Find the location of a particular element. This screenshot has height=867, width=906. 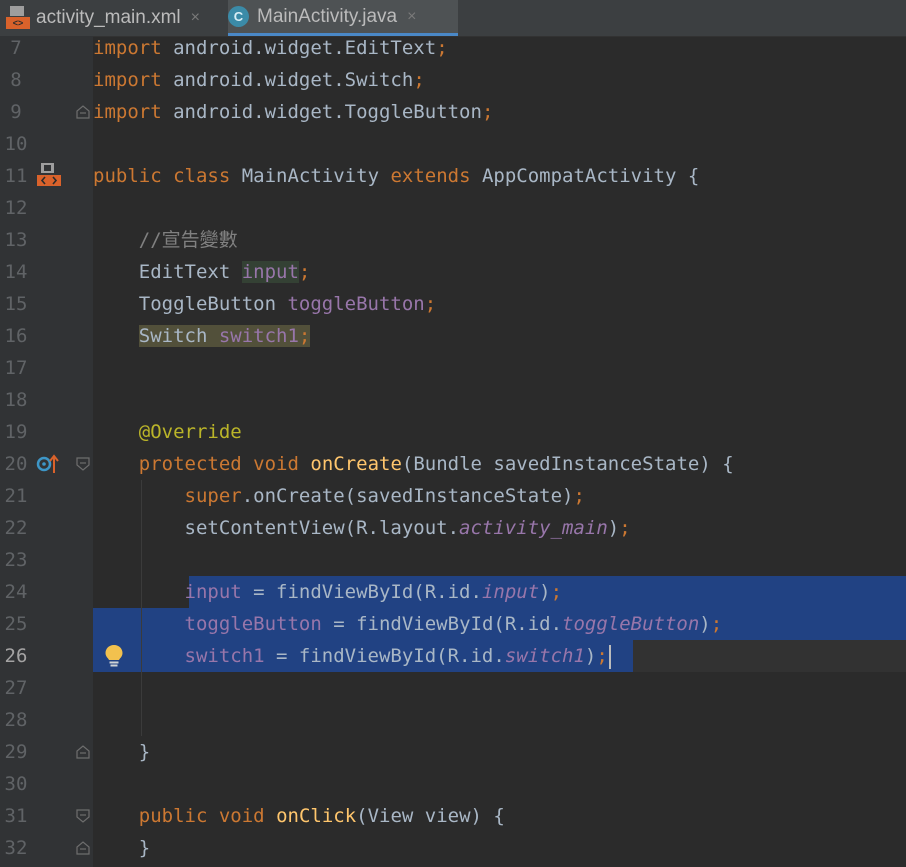

line-number: 8 is located at coordinates (16, 80).